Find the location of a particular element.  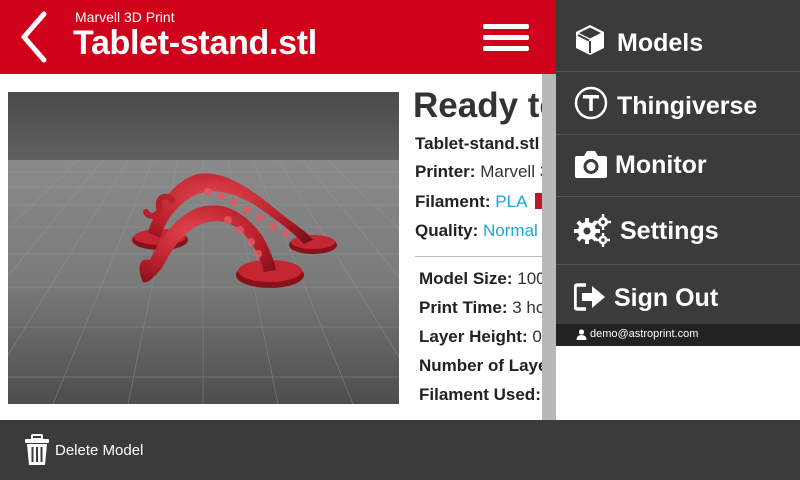

menu-item-label: Monitor is located at coordinates (661, 165).